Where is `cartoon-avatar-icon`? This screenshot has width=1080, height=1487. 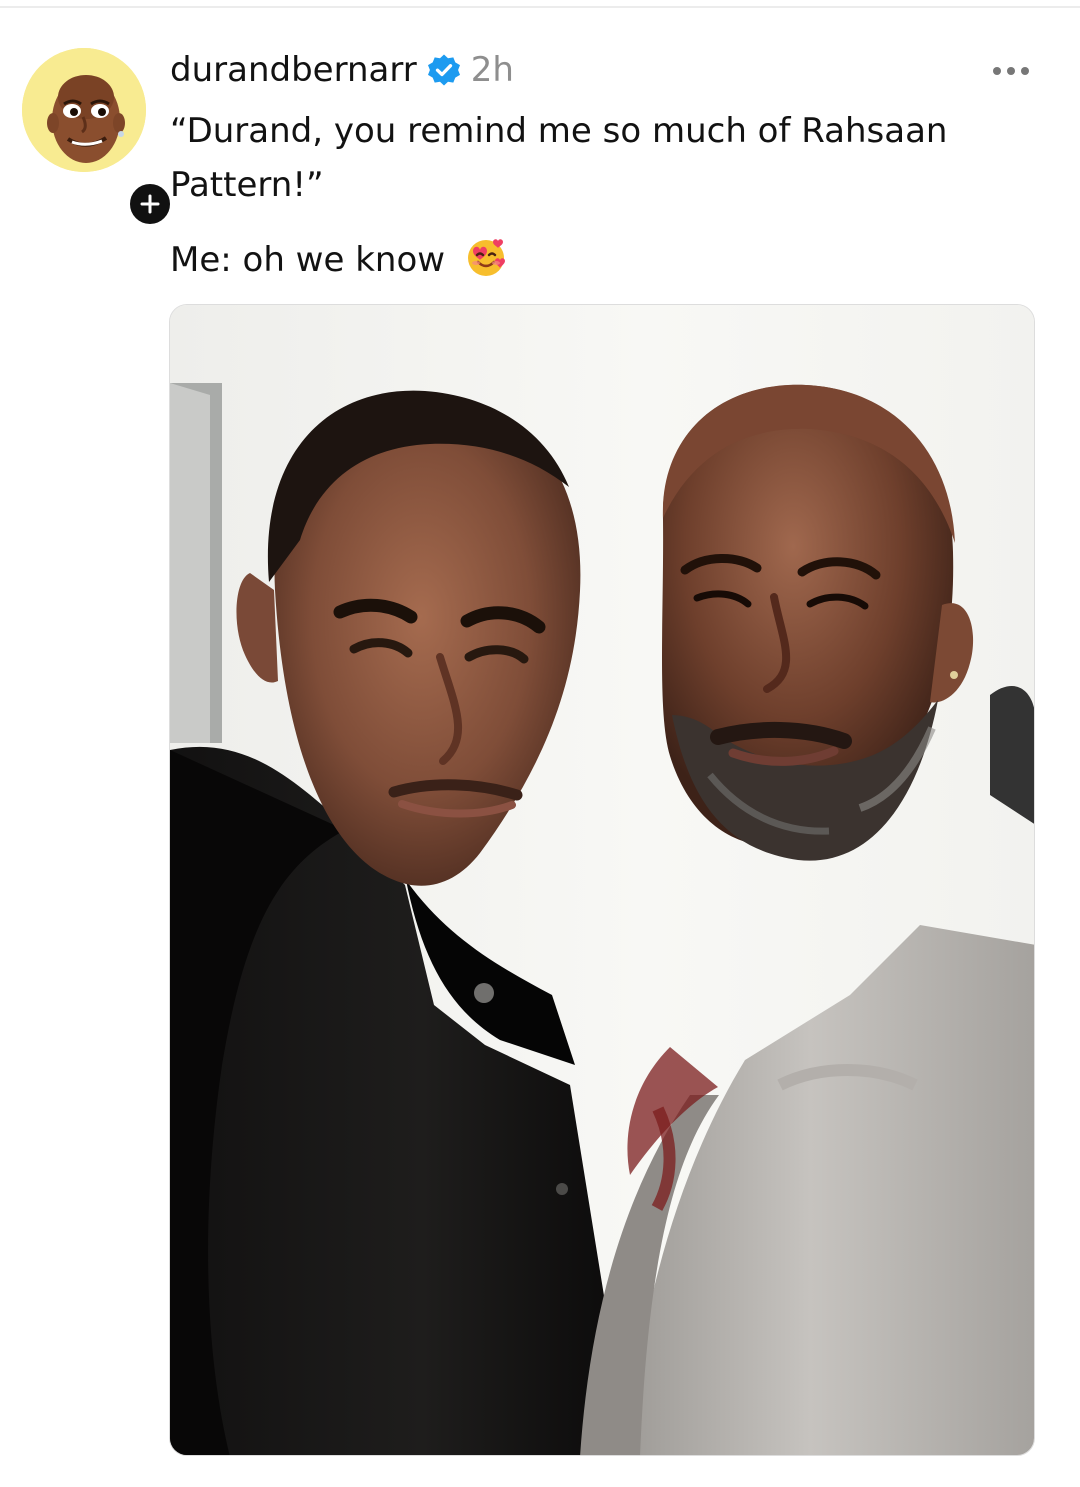
cartoon-avatar-icon is located at coordinates (84, 110).